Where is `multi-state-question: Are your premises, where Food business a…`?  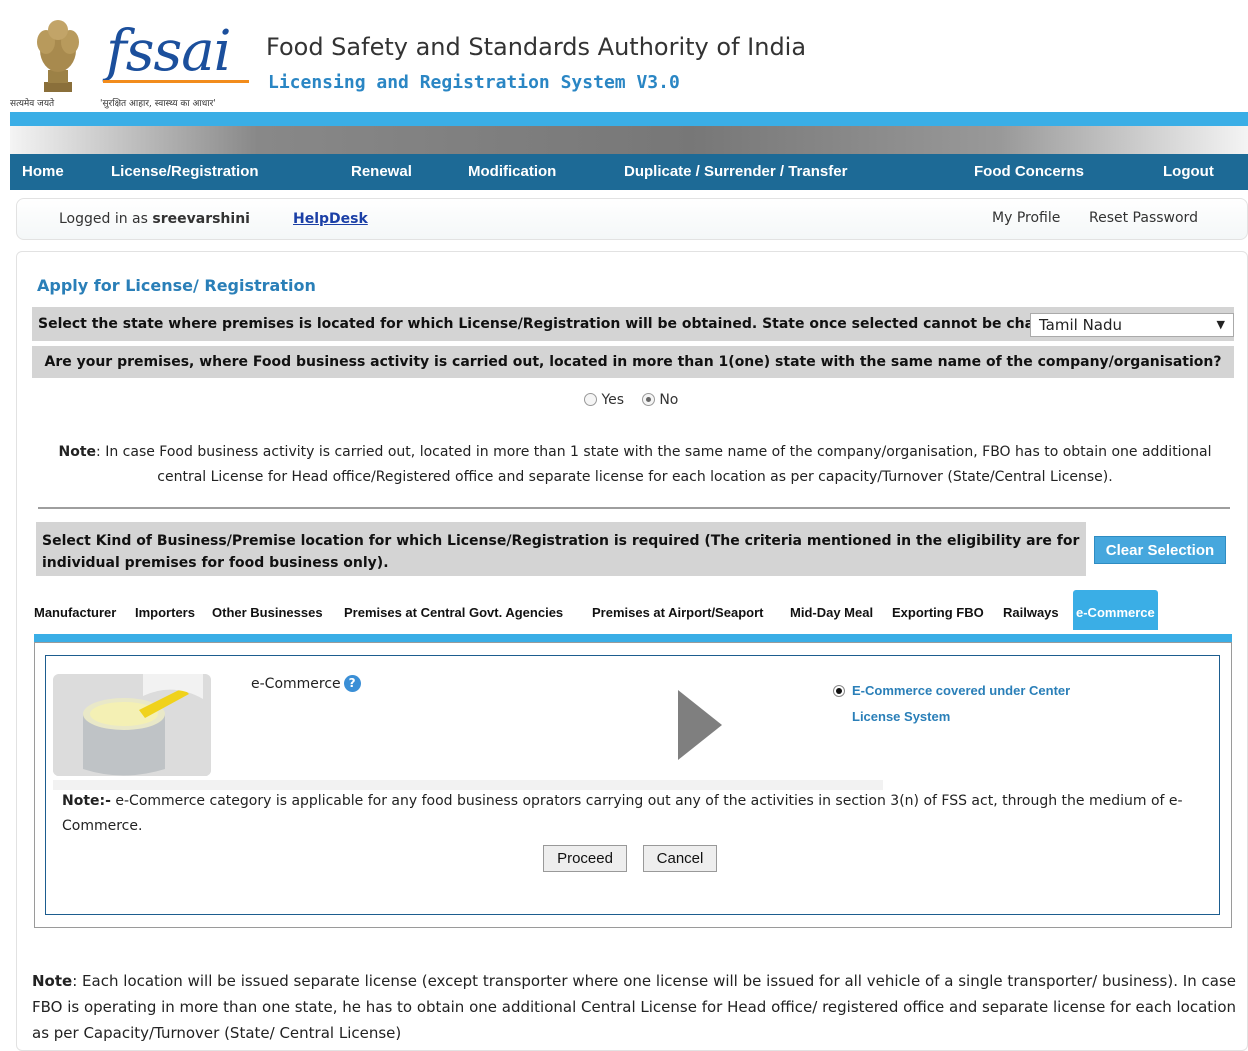
multi-state-question: Are your premises, where Food business a… is located at coordinates (633, 362).